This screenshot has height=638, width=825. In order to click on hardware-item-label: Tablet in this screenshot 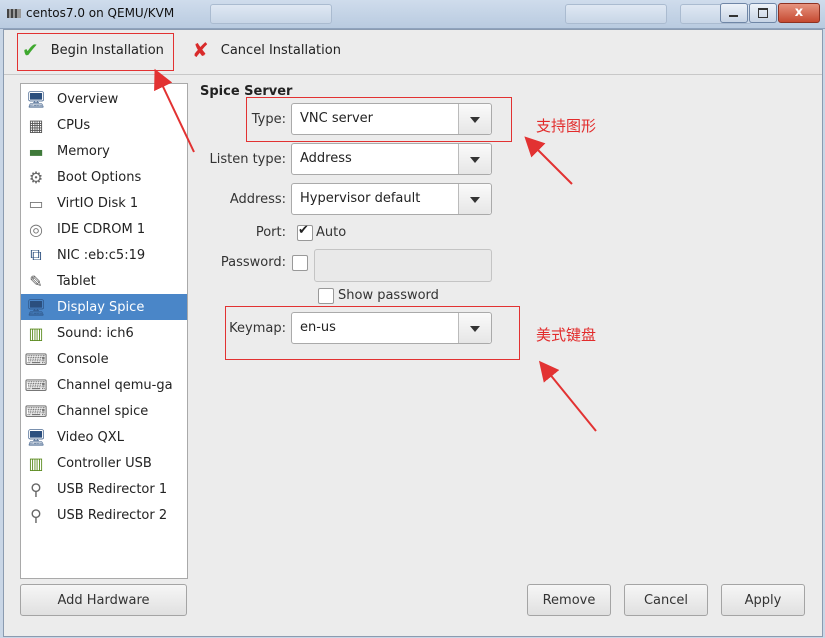, I will do `click(76, 281)`.